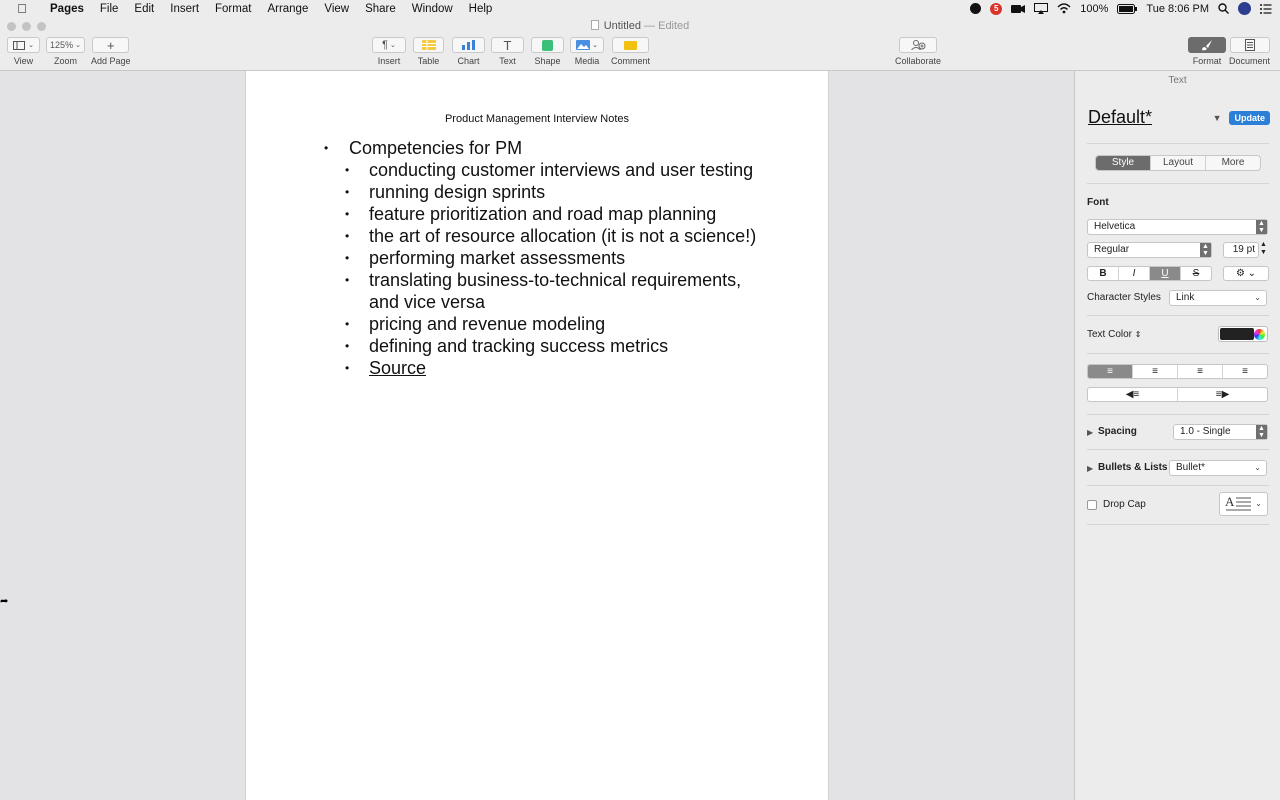  I want to click on indent-buttons: ◀≡ ≡▶, so click(1177, 394).